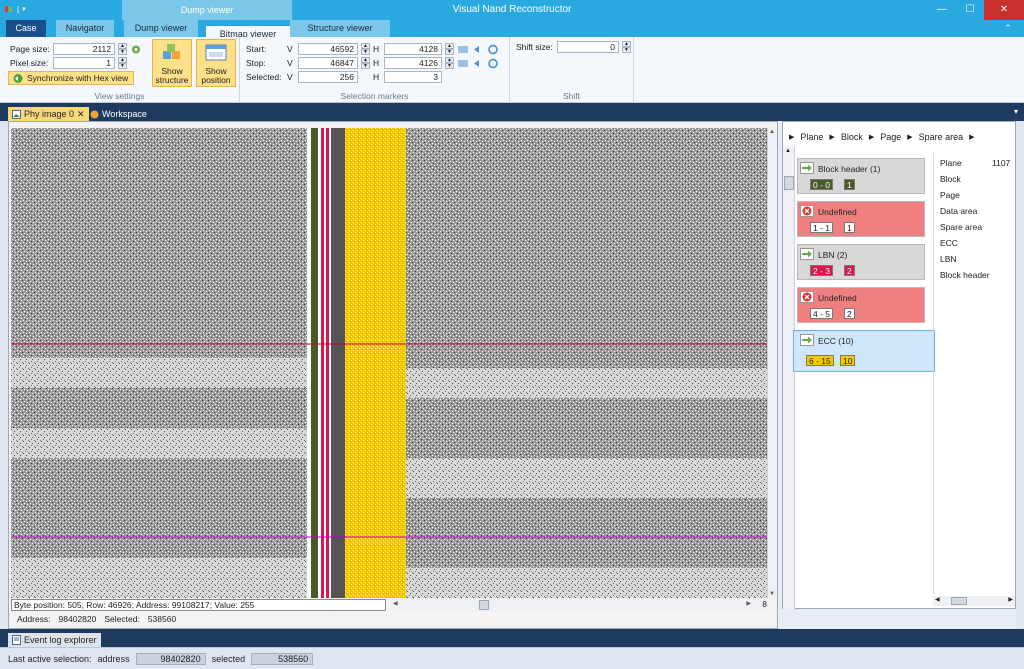 The height and width of the screenshot is (669, 1024). What do you see at coordinates (861, 176) in the screenshot?
I see `card-block-header: Block header (1) 0 - 0 1` at bounding box center [861, 176].